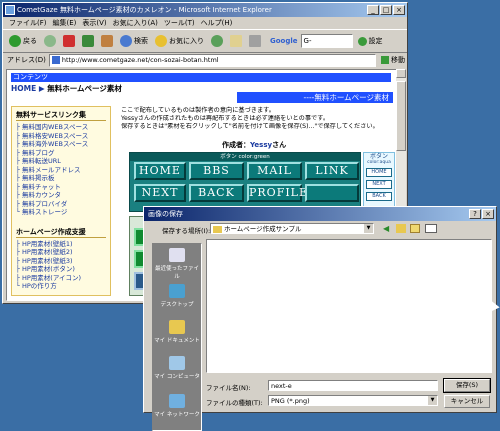 The height and width of the screenshot is (431, 500). I want to click on nav-link: ├ 無料ブログ, so click(61, 153).